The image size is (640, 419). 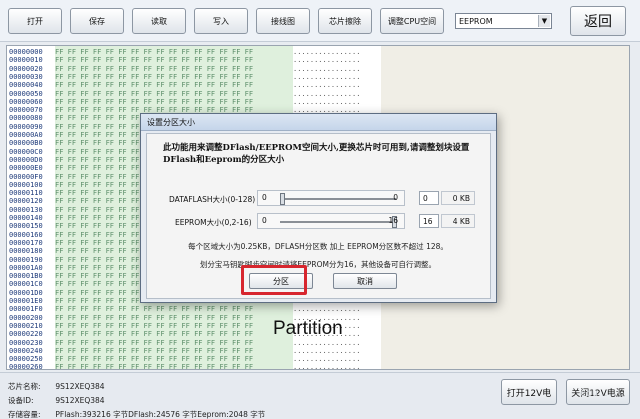 What do you see at coordinates (429, 198) in the screenshot?
I see `dataflash-value-field: 0` at bounding box center [429, 198].